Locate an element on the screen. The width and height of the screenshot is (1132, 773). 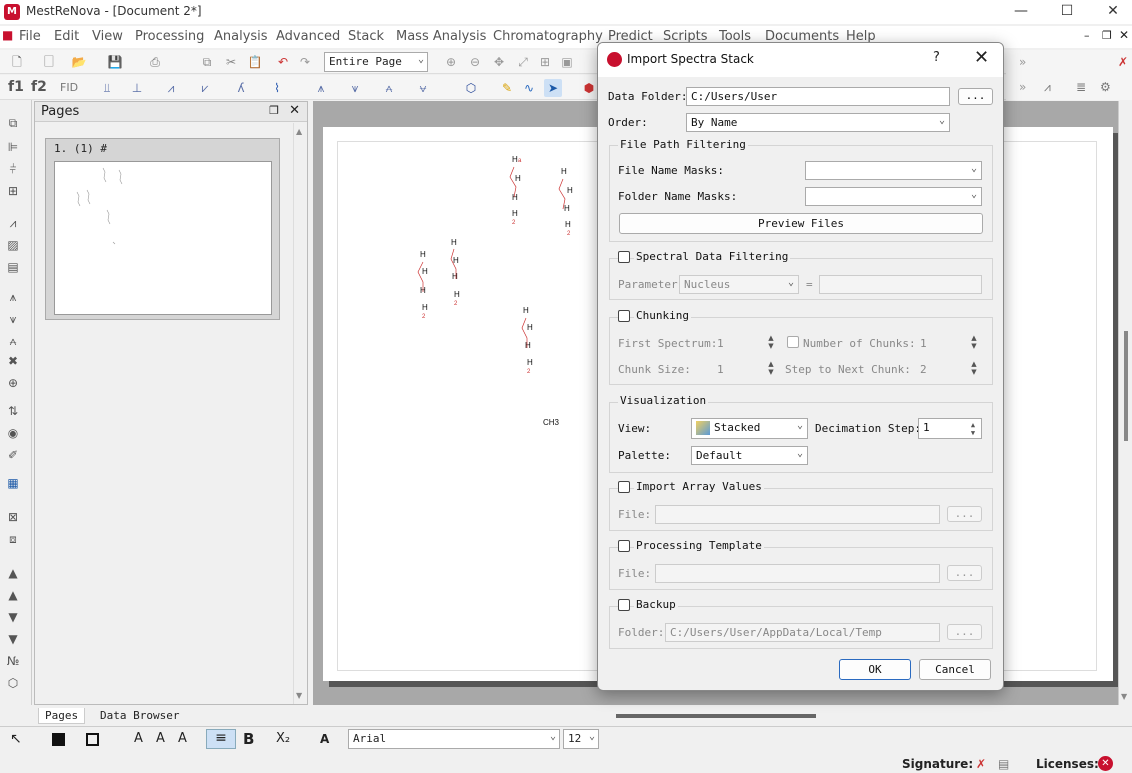
tab-data-browser: Data Browser is located at coordinates (139, 715).